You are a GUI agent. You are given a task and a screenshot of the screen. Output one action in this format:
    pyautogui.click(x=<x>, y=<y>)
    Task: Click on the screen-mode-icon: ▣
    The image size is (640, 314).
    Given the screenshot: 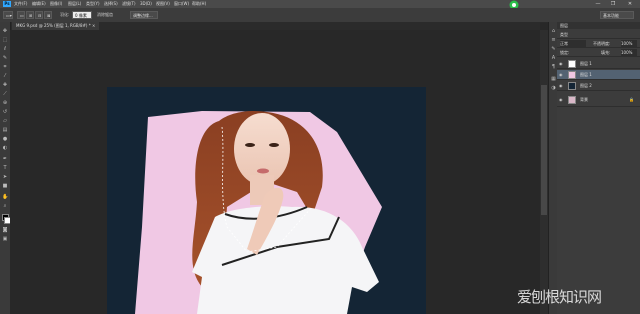 What is the action you would take?
    pyautogui.click(x=5, y=239)
    